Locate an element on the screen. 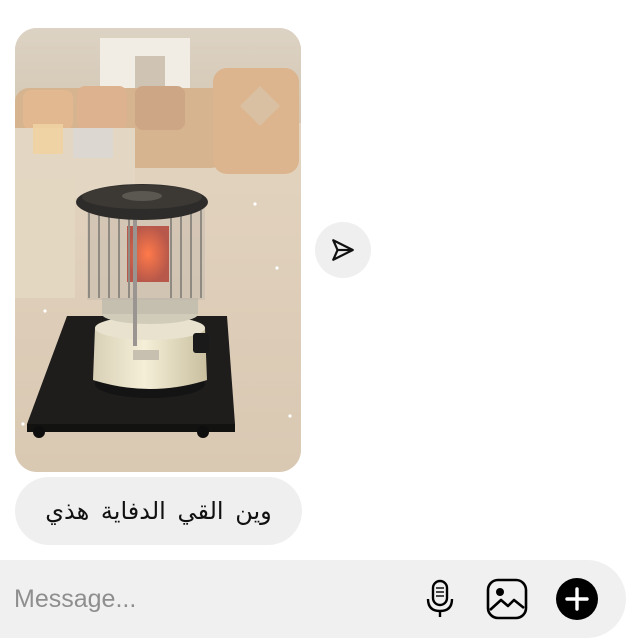 The image size is (640, 640). message-composer is located at coordinates (313, 599).